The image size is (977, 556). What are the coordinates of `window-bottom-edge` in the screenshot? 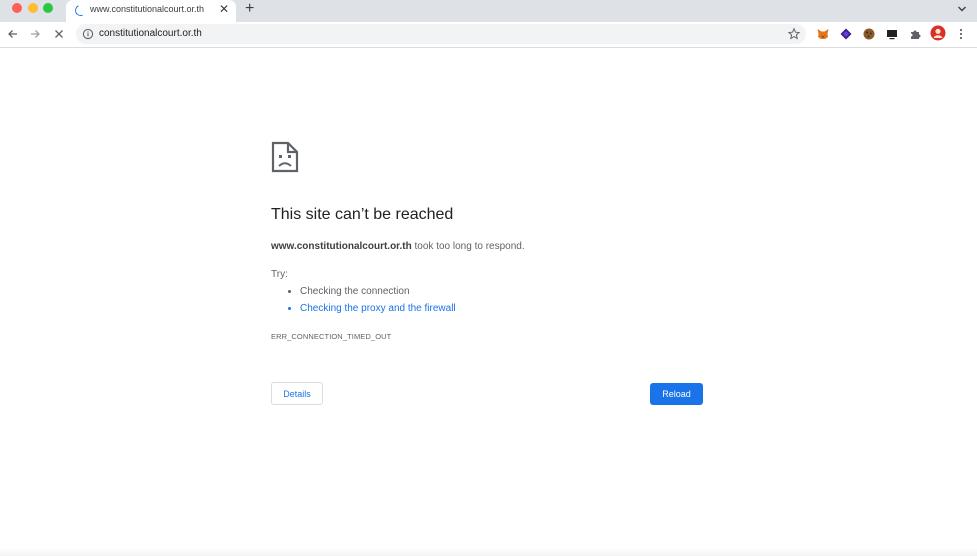 It's located at (488, 552).